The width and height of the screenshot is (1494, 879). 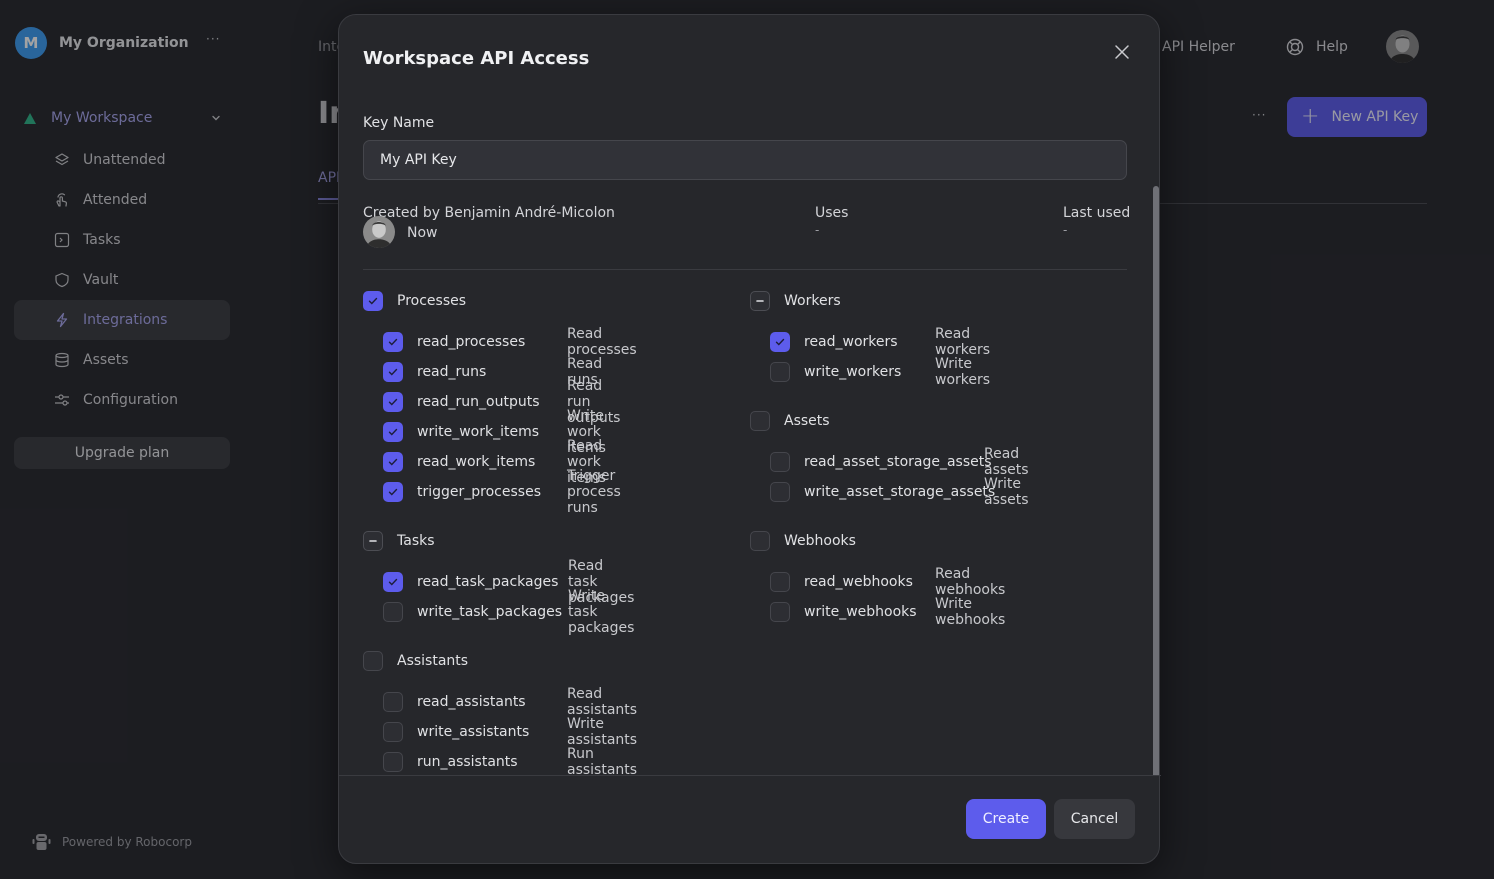 I want to click on permission-row: write_assistants Write assistants, so click(x=510, y=732).